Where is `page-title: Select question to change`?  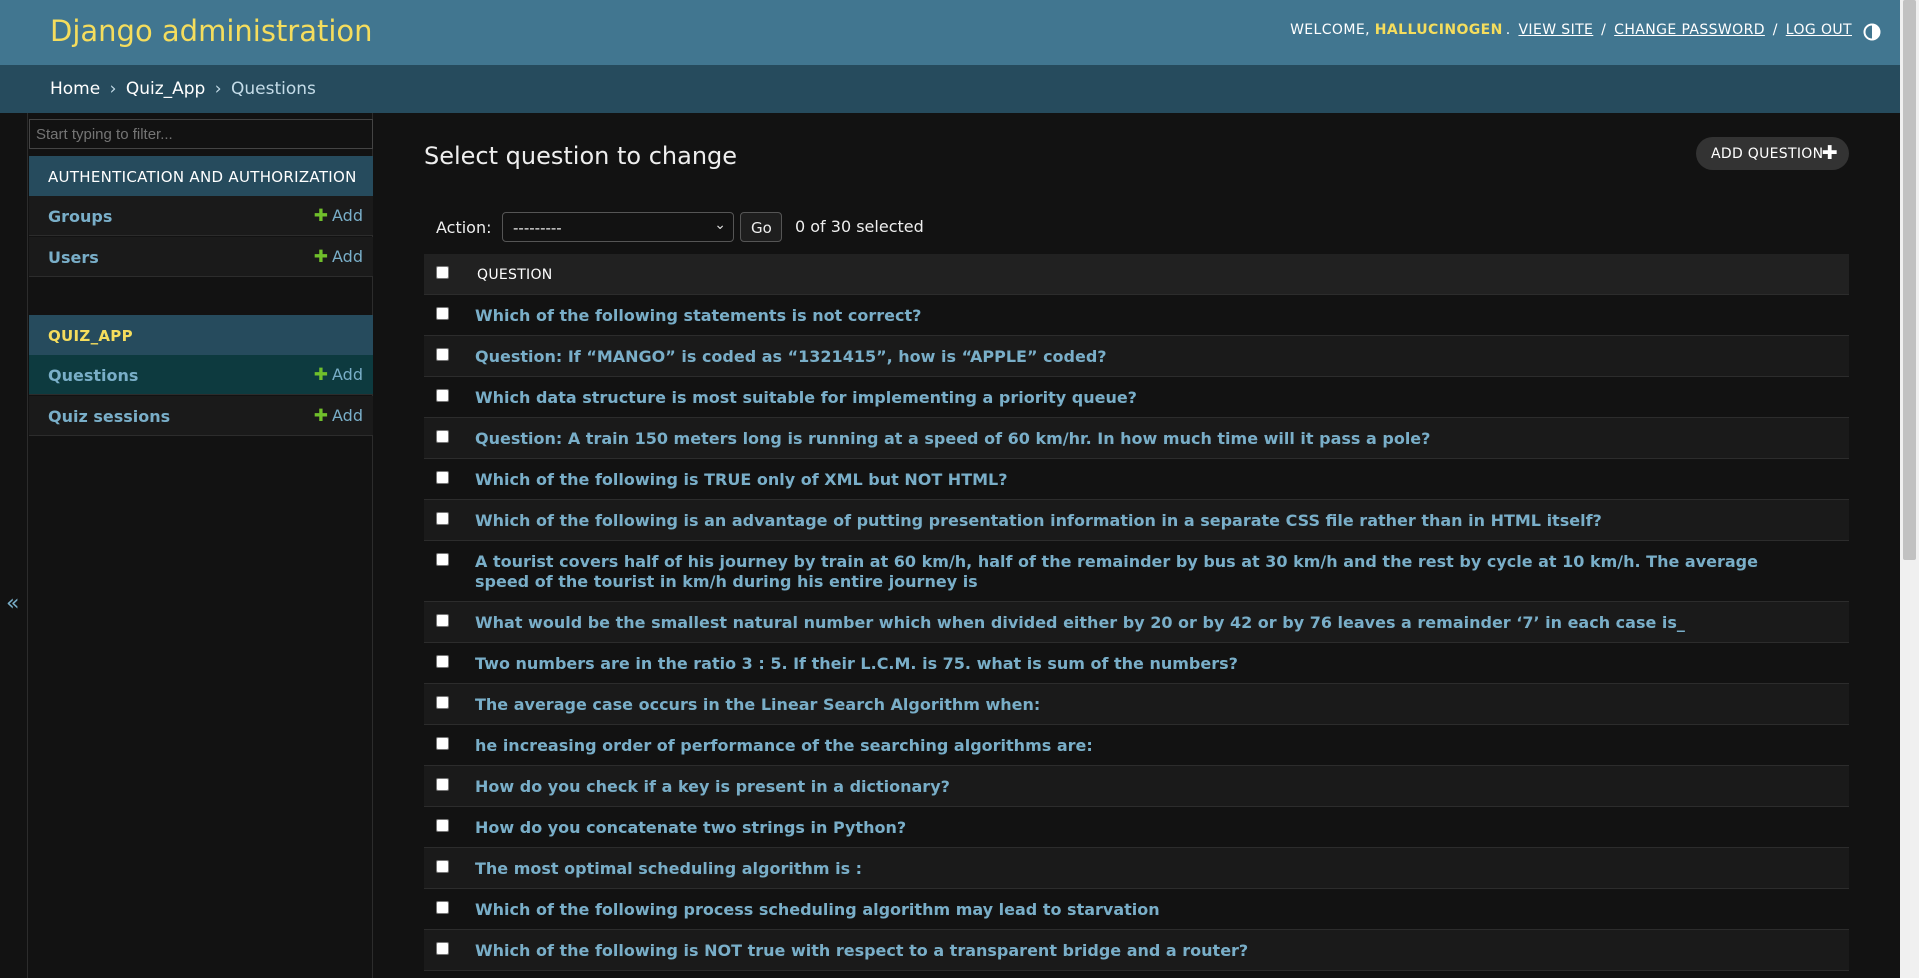
page-title: Select question to change is located at coordinates (581, 156).